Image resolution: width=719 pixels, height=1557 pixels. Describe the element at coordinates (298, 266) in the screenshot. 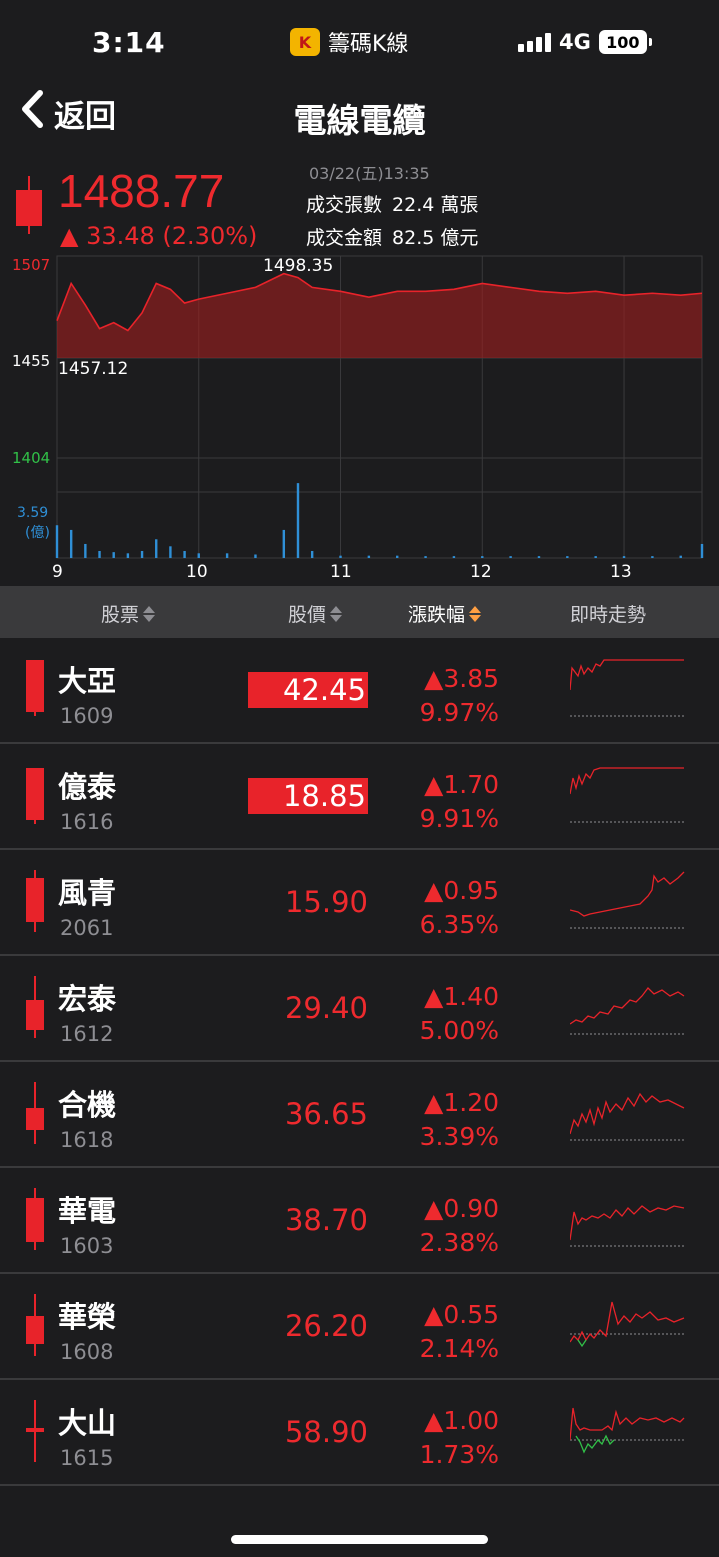

I see `high-price-label: 1498.35` at that location.